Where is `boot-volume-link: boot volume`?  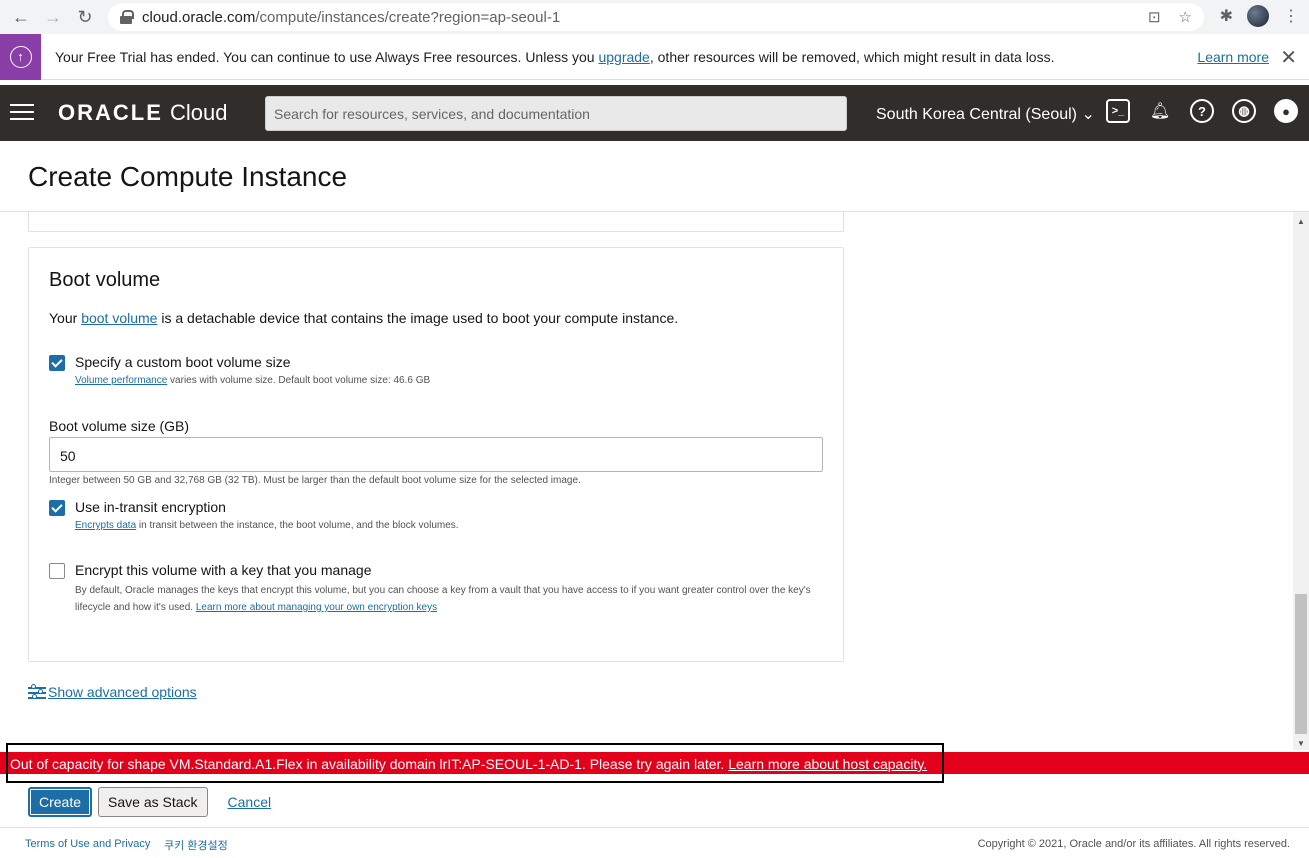 boot-volume-link: boot volume is located at coordinates (119, 318).